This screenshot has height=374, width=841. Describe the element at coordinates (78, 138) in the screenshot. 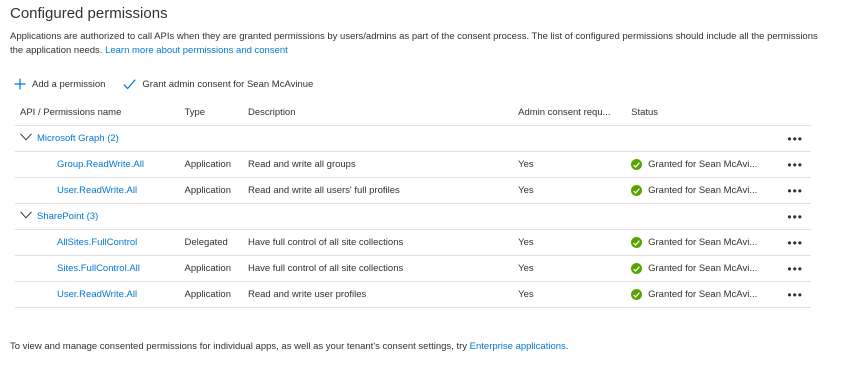

I see `group-link-microsoft-graph: Microsoft Graph (2)` at that location.